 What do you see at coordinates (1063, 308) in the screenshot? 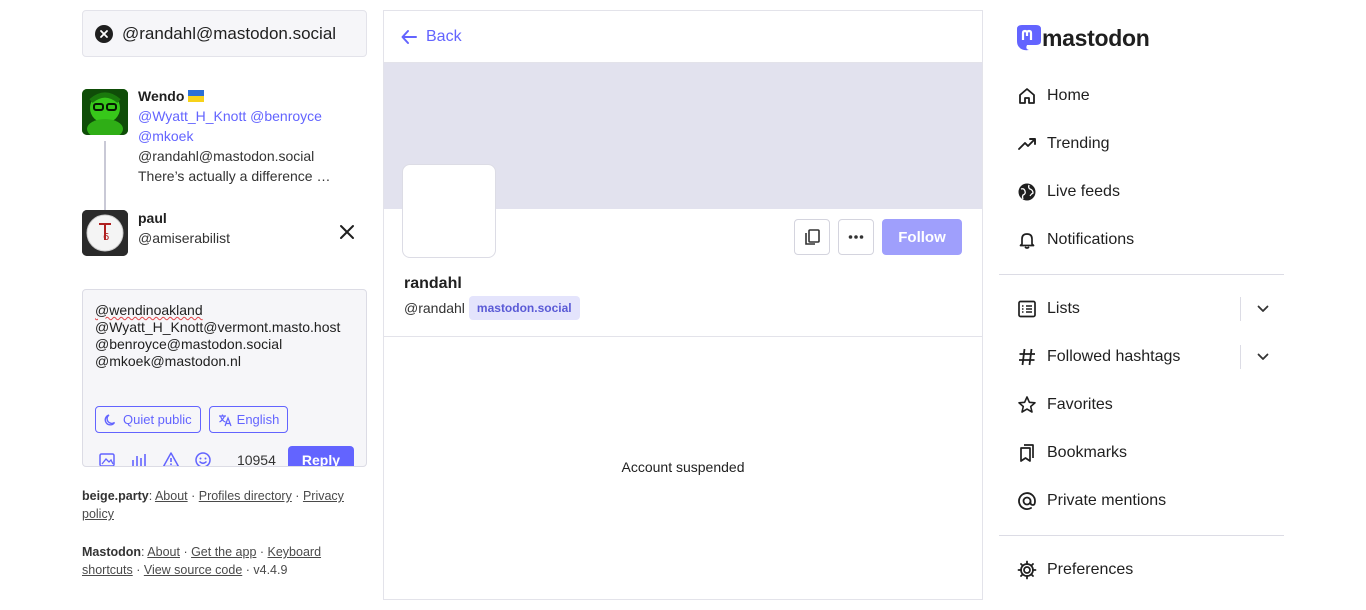
I see `nav-label: Lists` at bounding box center [1063, 308].